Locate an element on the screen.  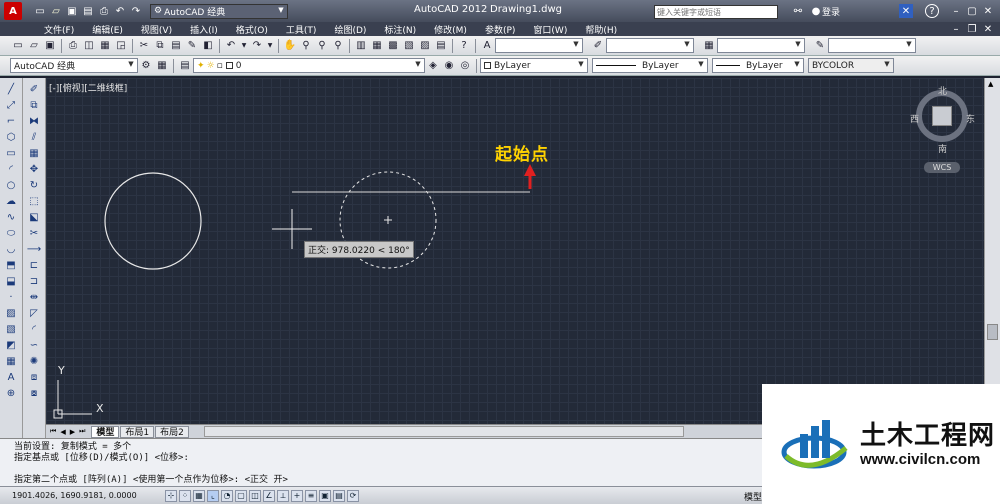
qnew-icon: ▭ is located at coordinates (18, 46).